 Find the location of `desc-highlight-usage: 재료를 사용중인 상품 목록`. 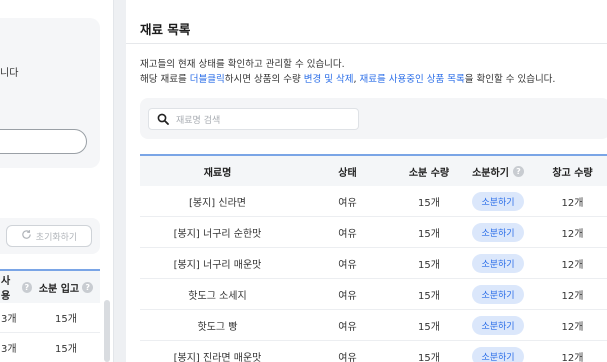

desc-highlight-usage: 재료를 사용중인 상품 목록 is located at coordinates (412, 79).